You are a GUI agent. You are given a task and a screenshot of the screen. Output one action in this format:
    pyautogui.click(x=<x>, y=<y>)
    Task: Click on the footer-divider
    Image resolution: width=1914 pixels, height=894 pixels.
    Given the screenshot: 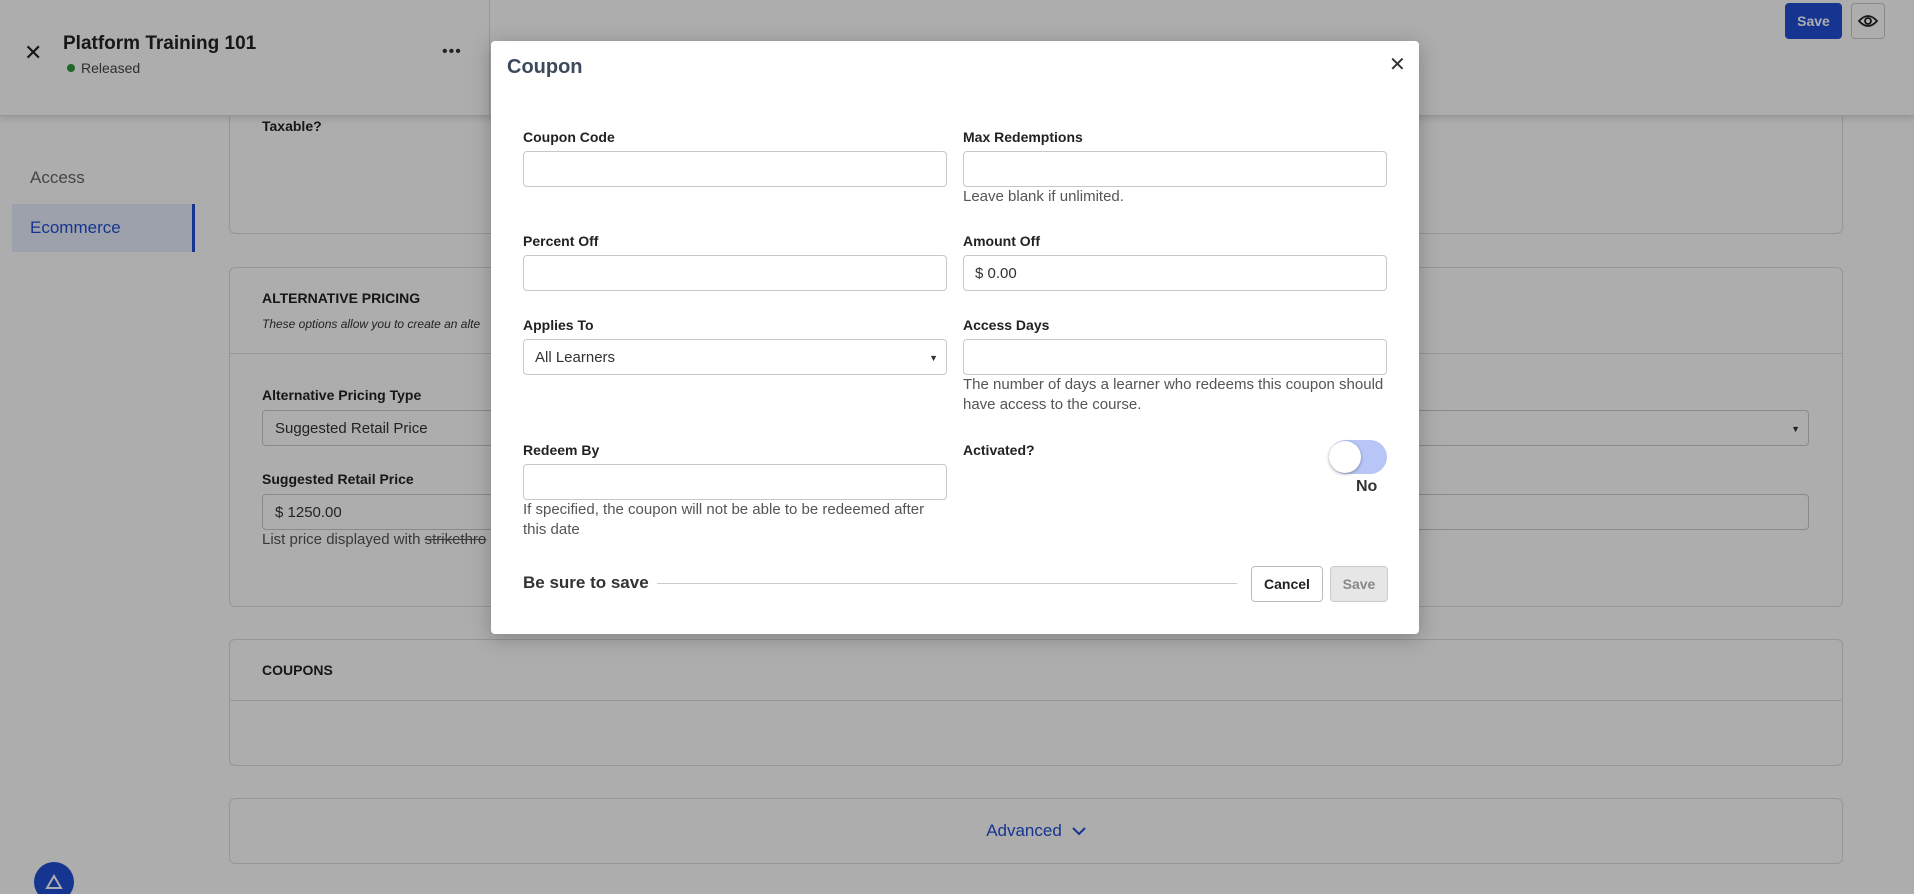 What is the action you would take?
    pyautogui.click(x=947, y=583)
    